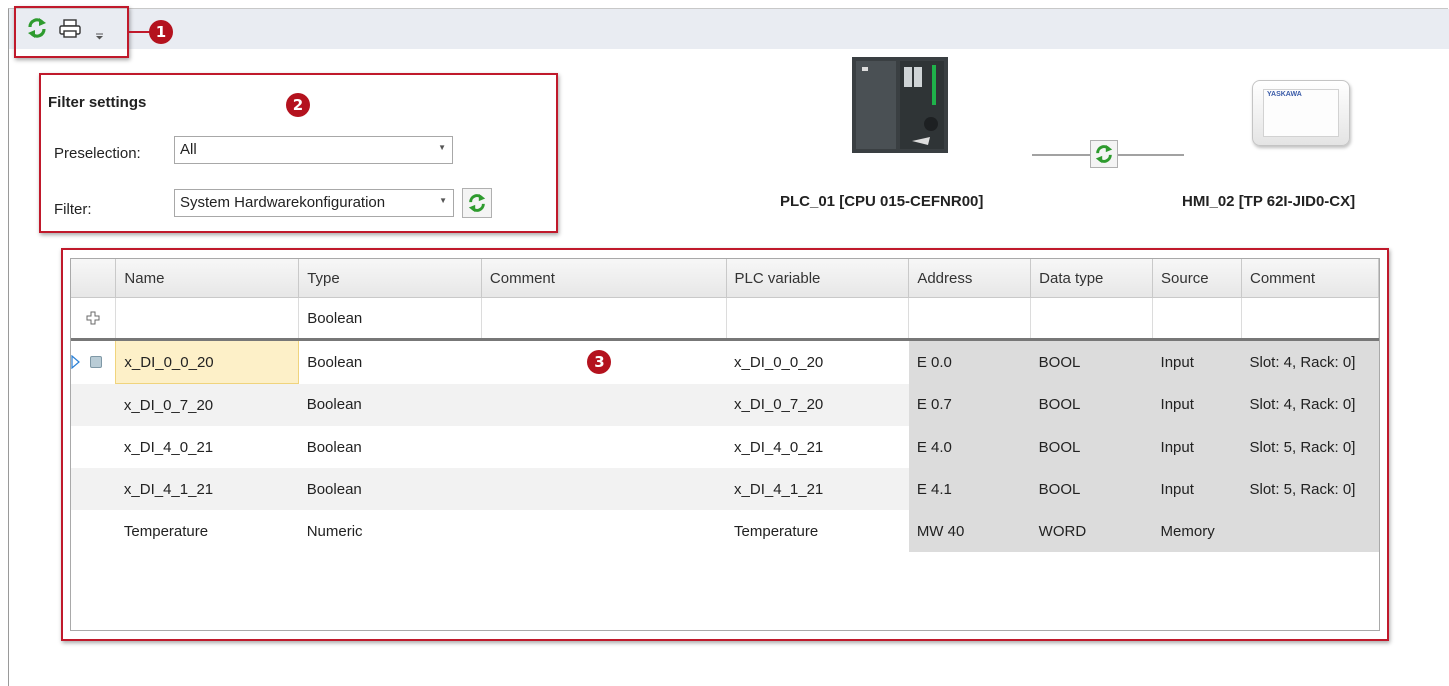 The width and height of the screenshot is (1449, 686). I want to click on column-header-plc-variable: PLC variable, so click(818, 278).